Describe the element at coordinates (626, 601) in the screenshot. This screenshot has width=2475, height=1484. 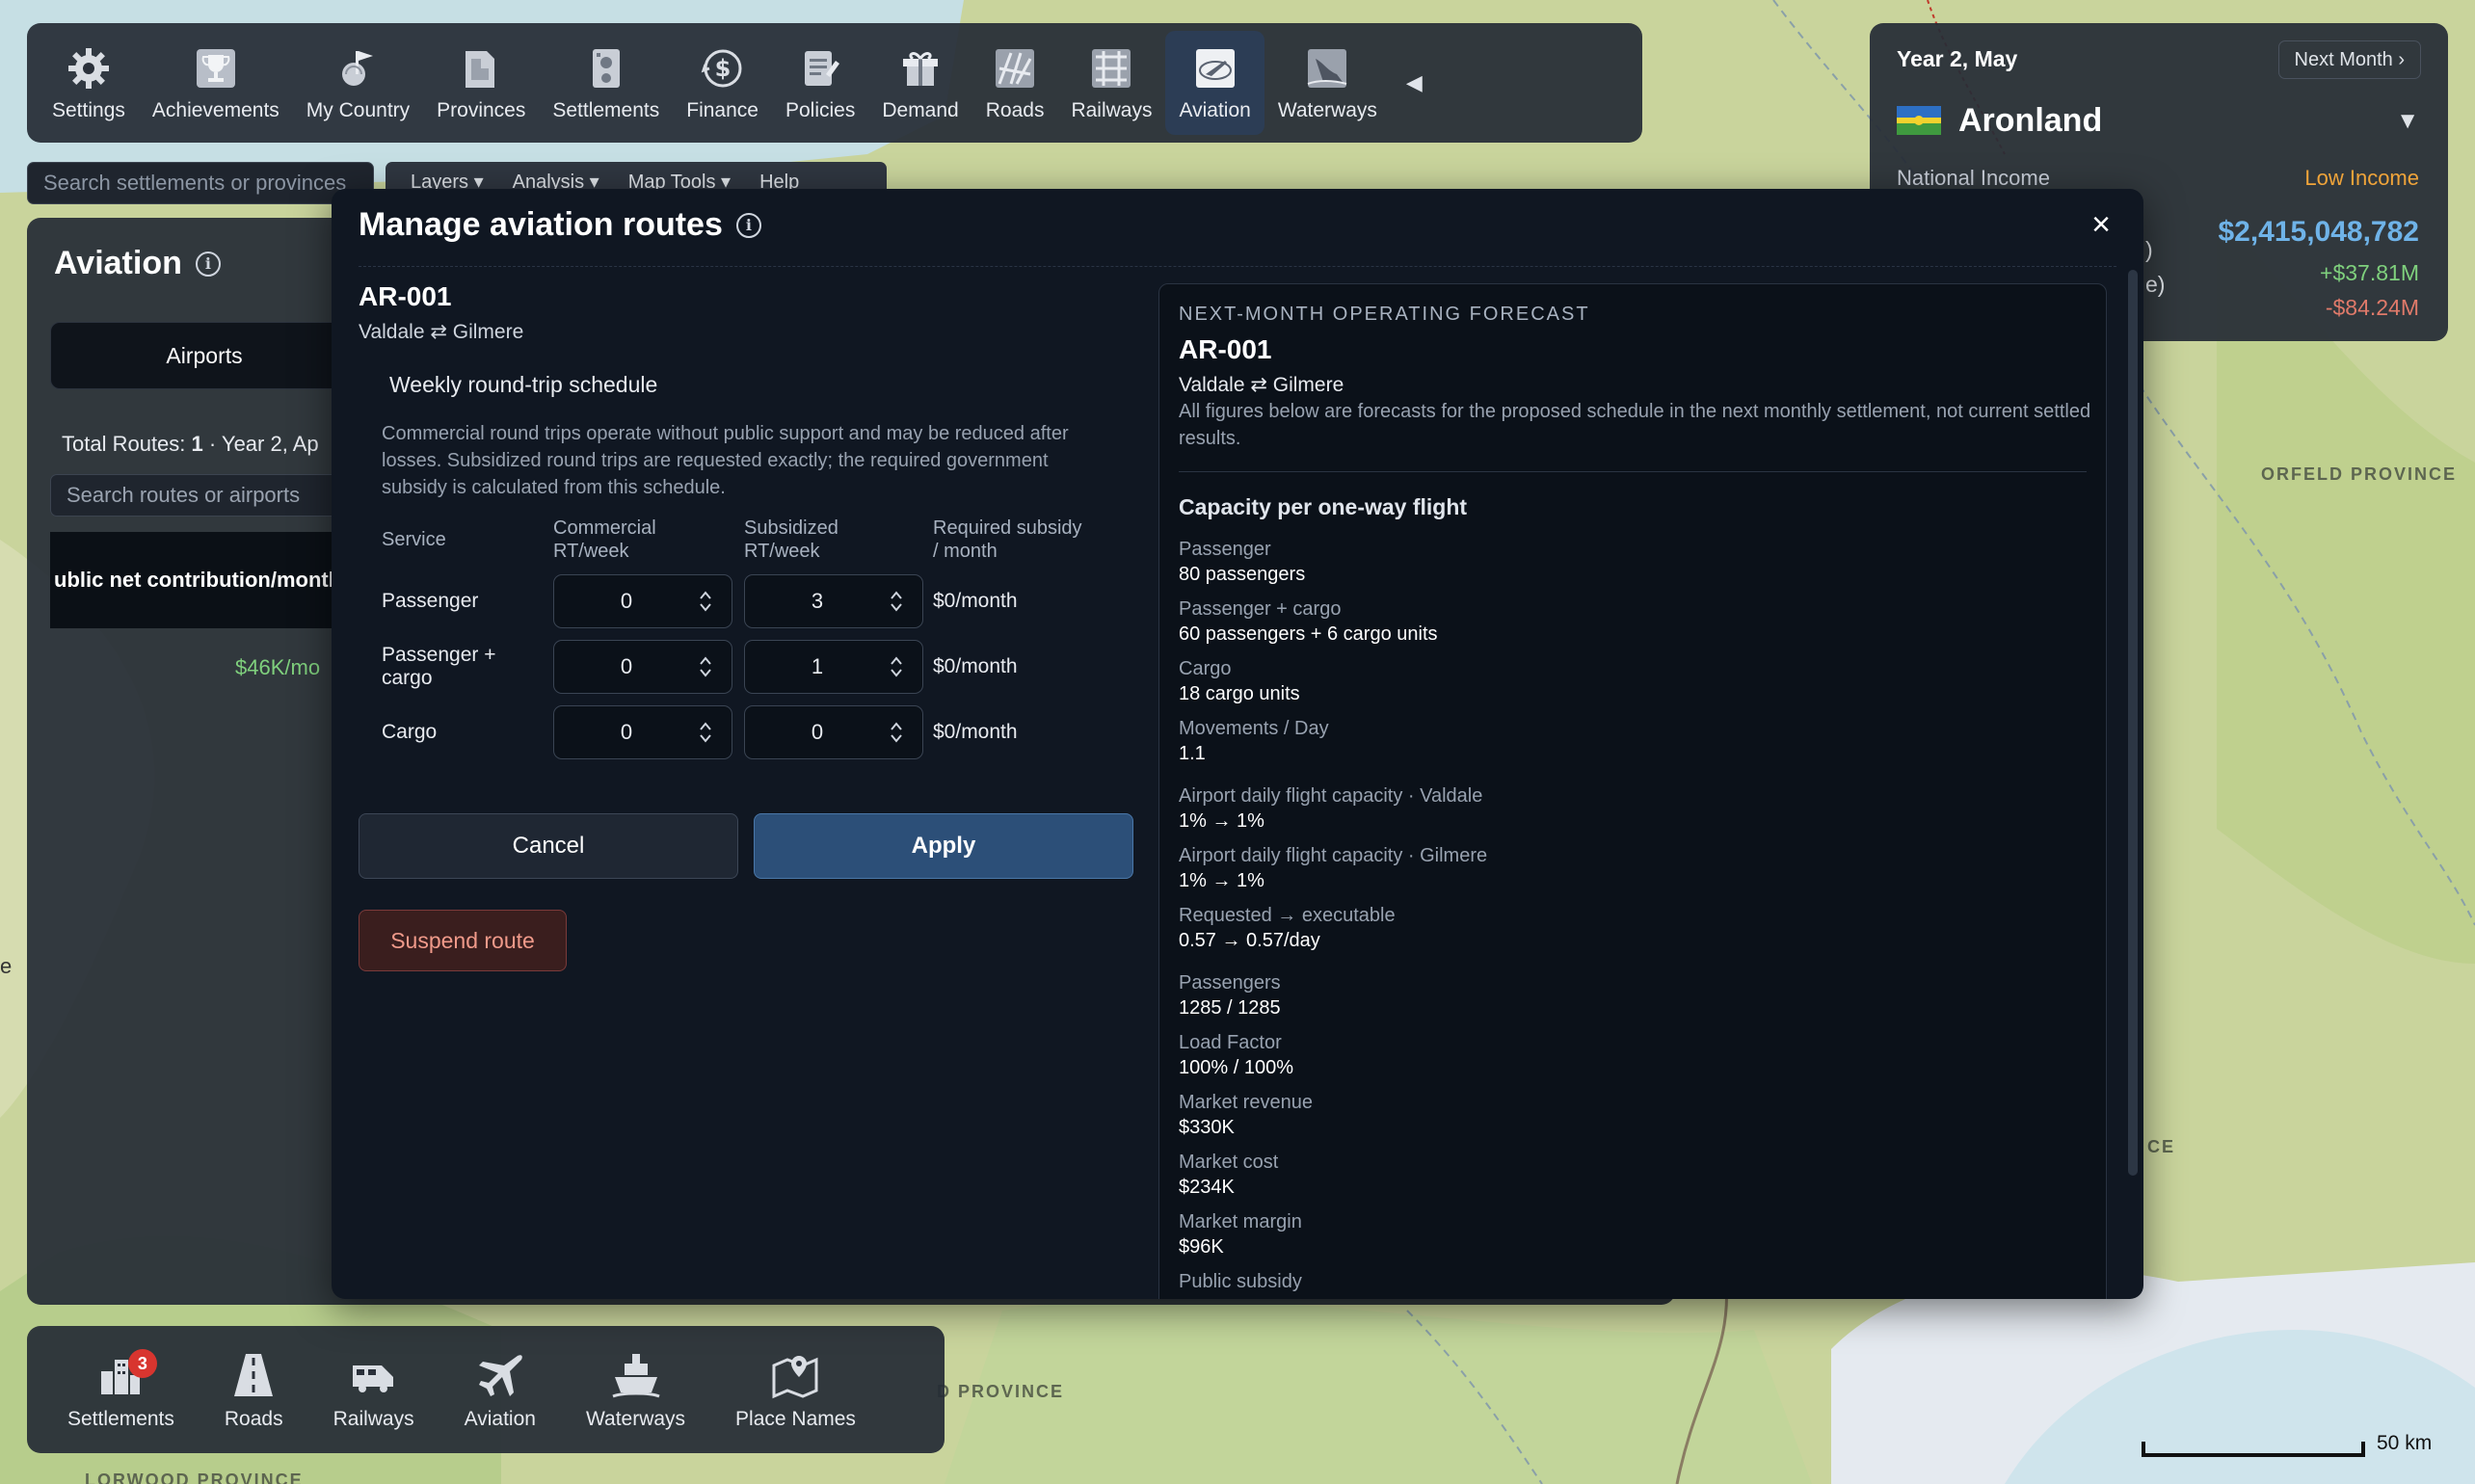
I see `stepper-value: 0` at that location.